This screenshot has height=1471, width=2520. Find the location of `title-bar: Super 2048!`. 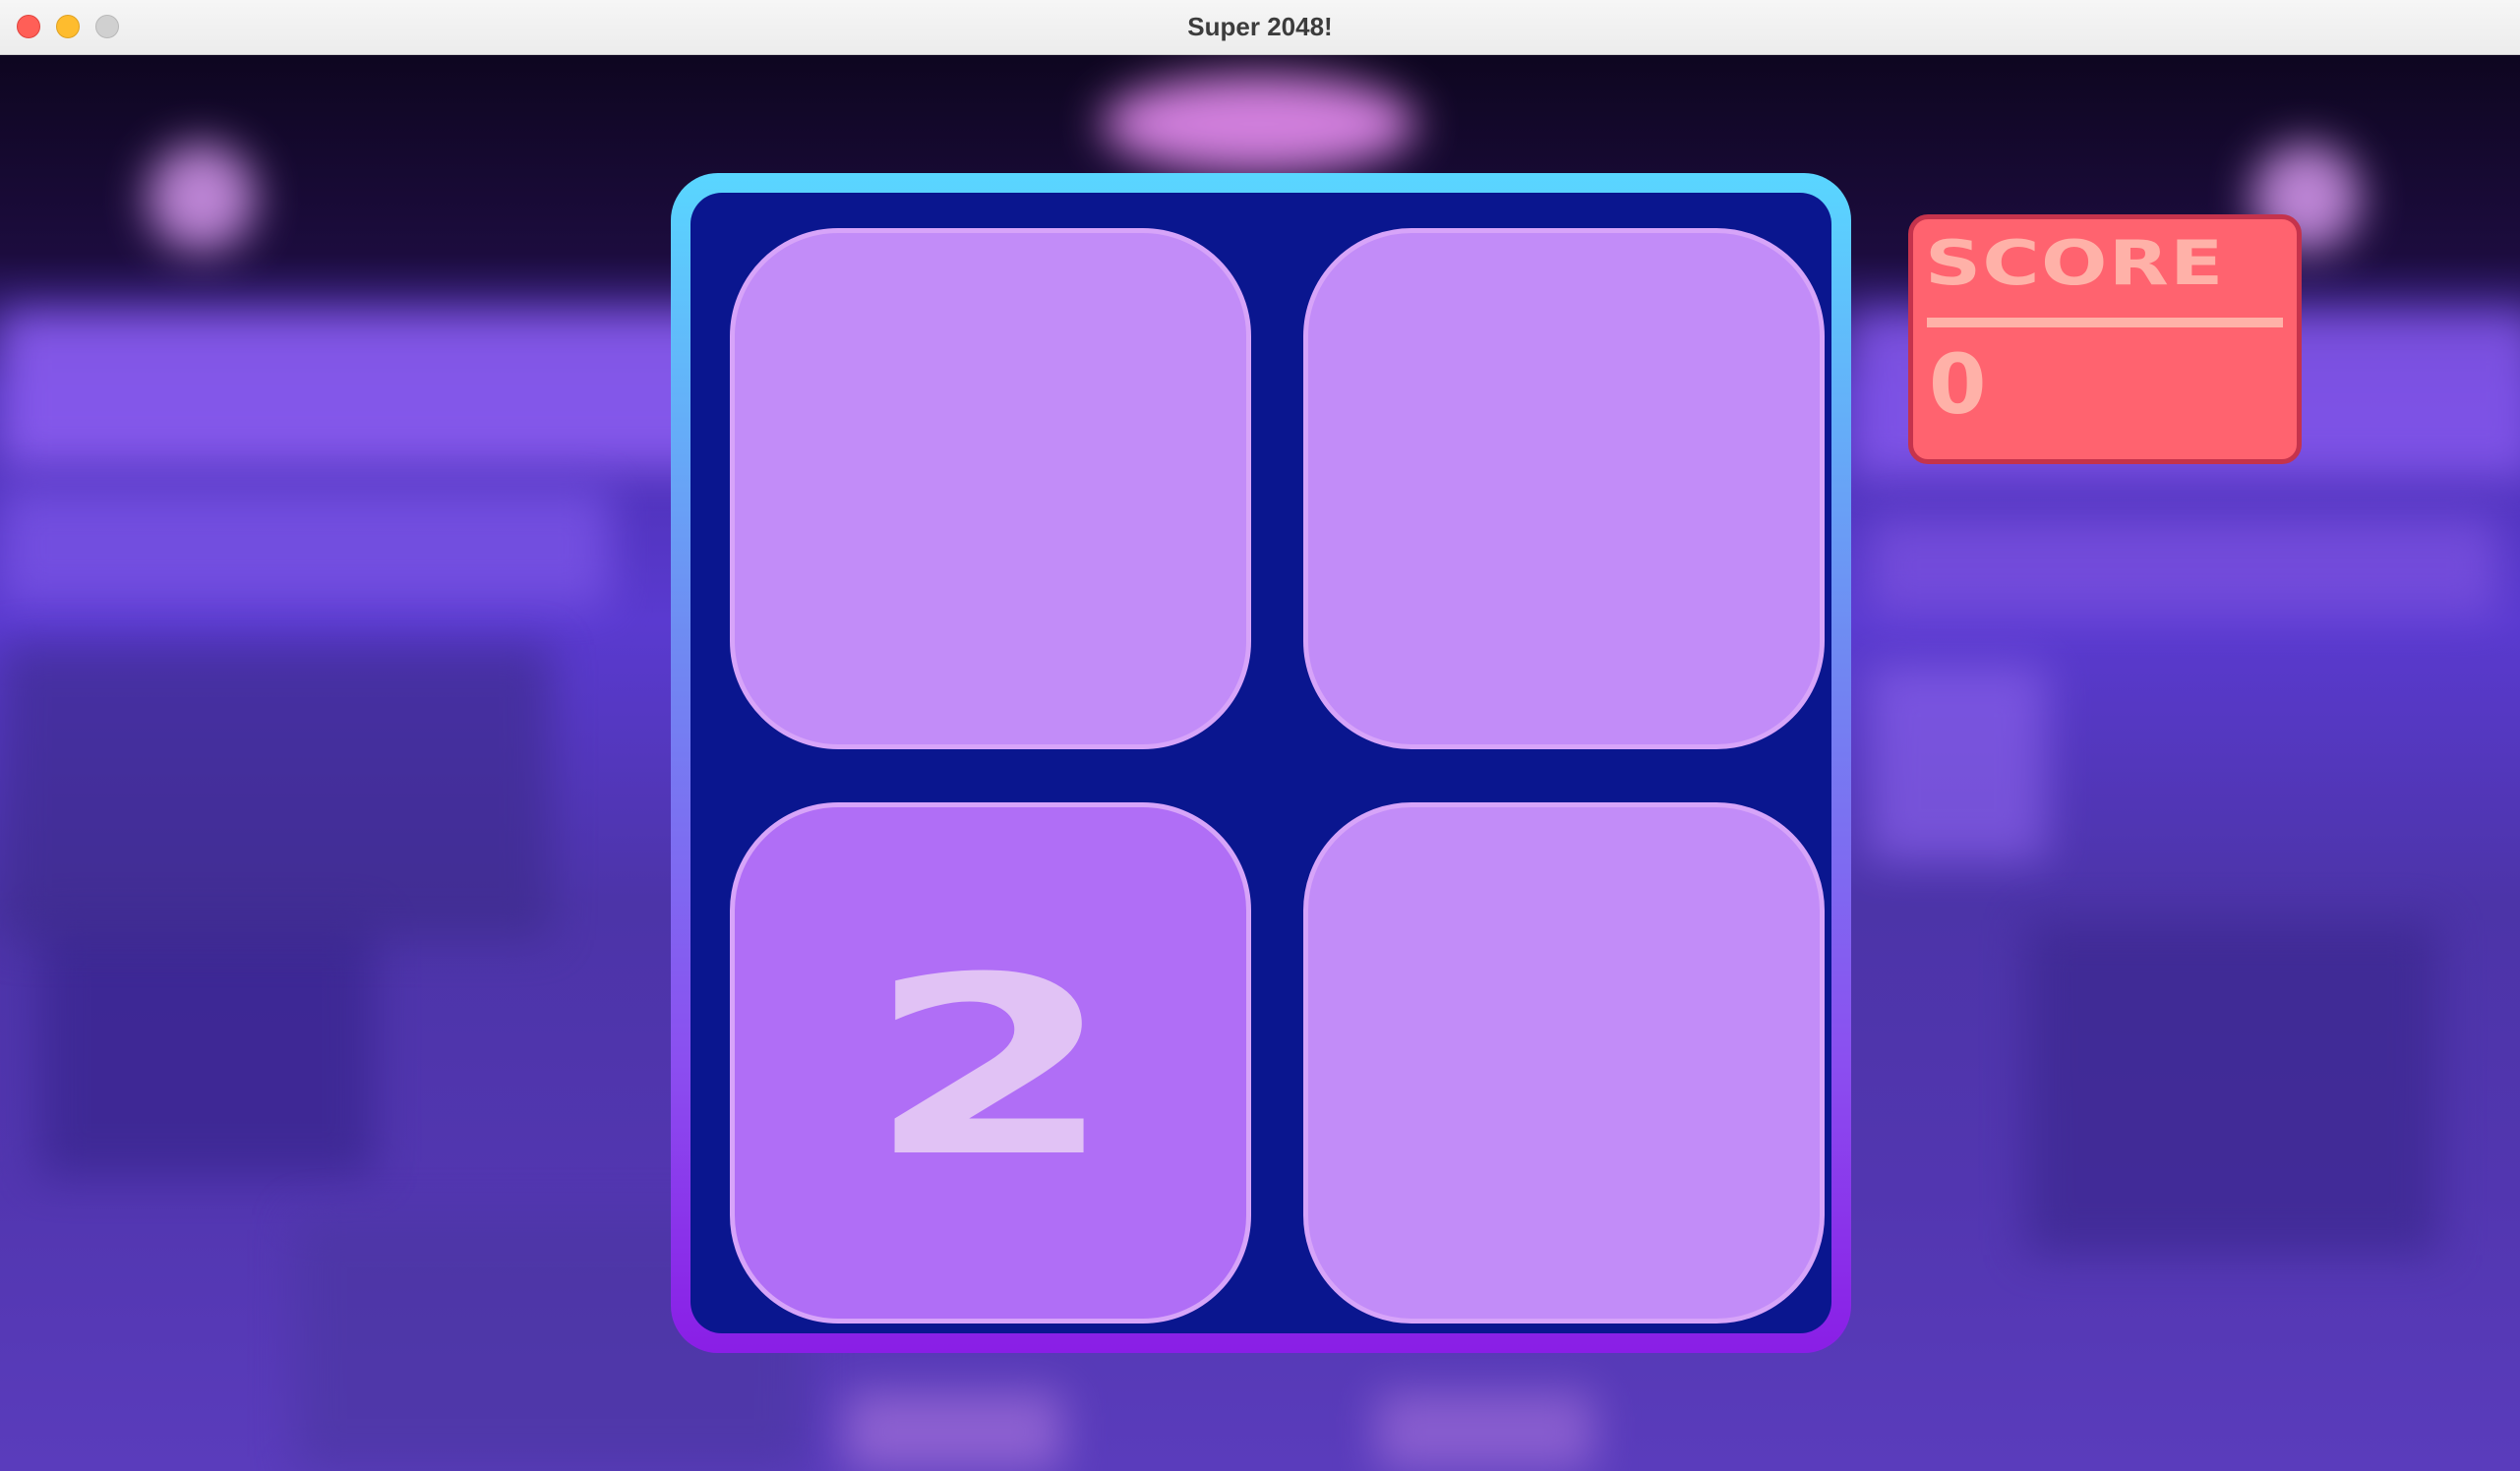

title-bar: Super 2048! is located at coordinates (1260, 28).